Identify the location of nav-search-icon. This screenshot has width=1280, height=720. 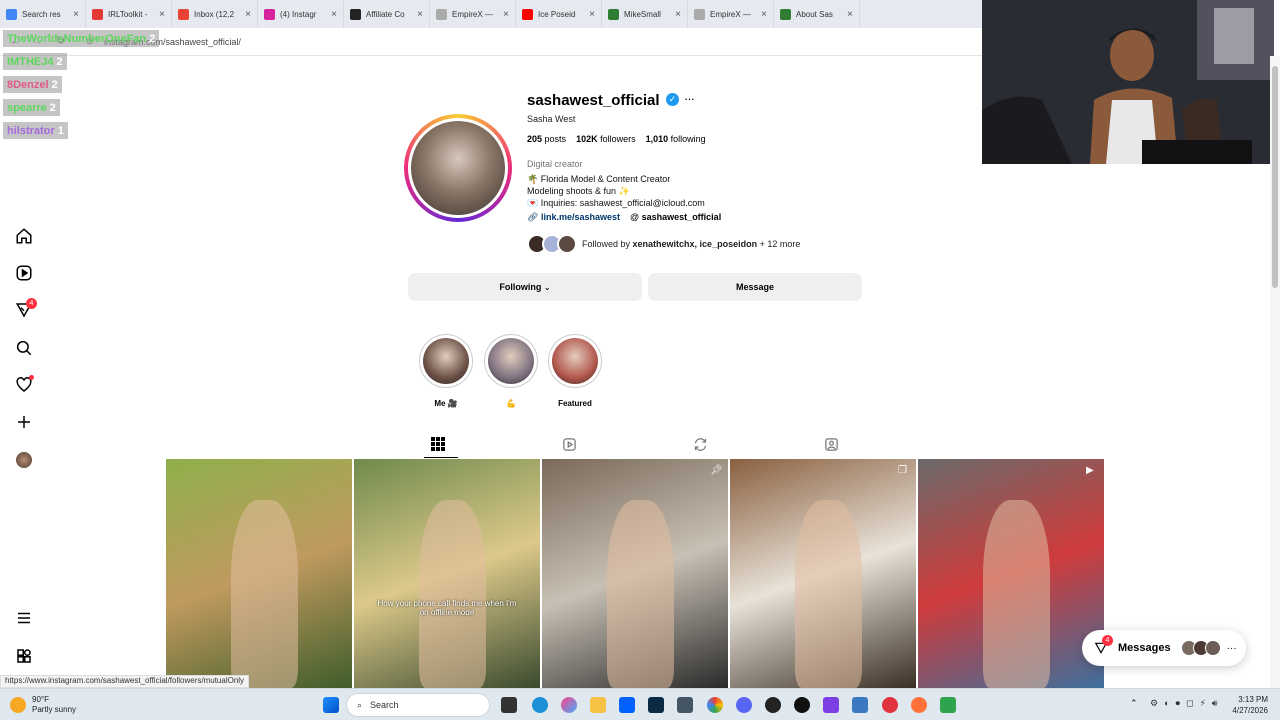
(24, 348).